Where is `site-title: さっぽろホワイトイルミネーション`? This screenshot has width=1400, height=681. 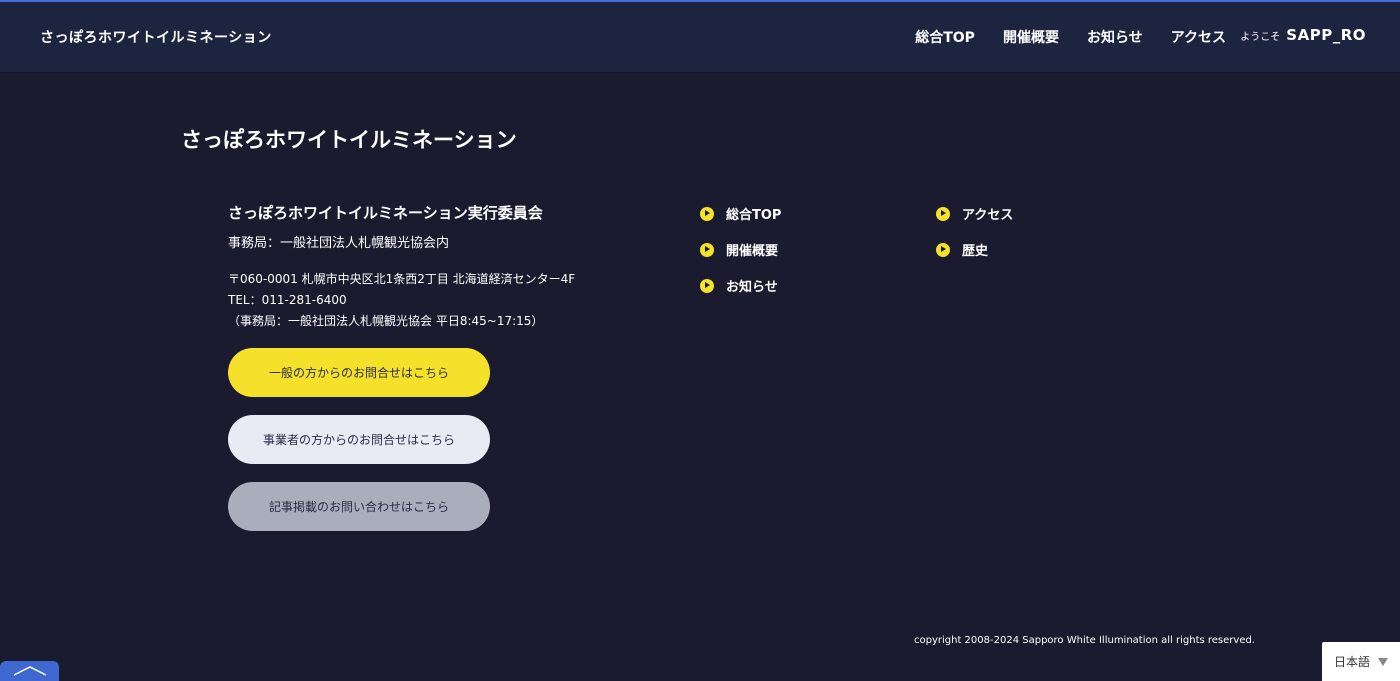
site-title: さっぽろホワイトイルミネーション is located at coordinates (156, 37).